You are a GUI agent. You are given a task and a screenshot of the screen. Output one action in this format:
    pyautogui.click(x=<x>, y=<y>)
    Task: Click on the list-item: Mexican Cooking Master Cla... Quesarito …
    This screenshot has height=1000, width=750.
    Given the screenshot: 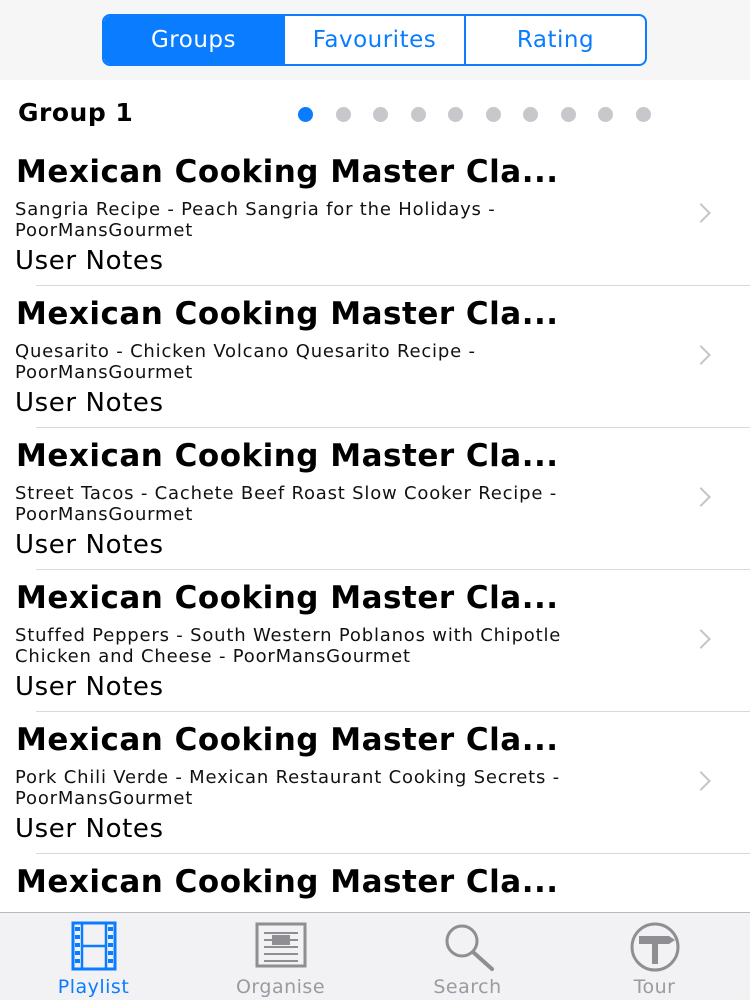 What is the action you would take?
    pyautogui.click(x=375, y=357)
    